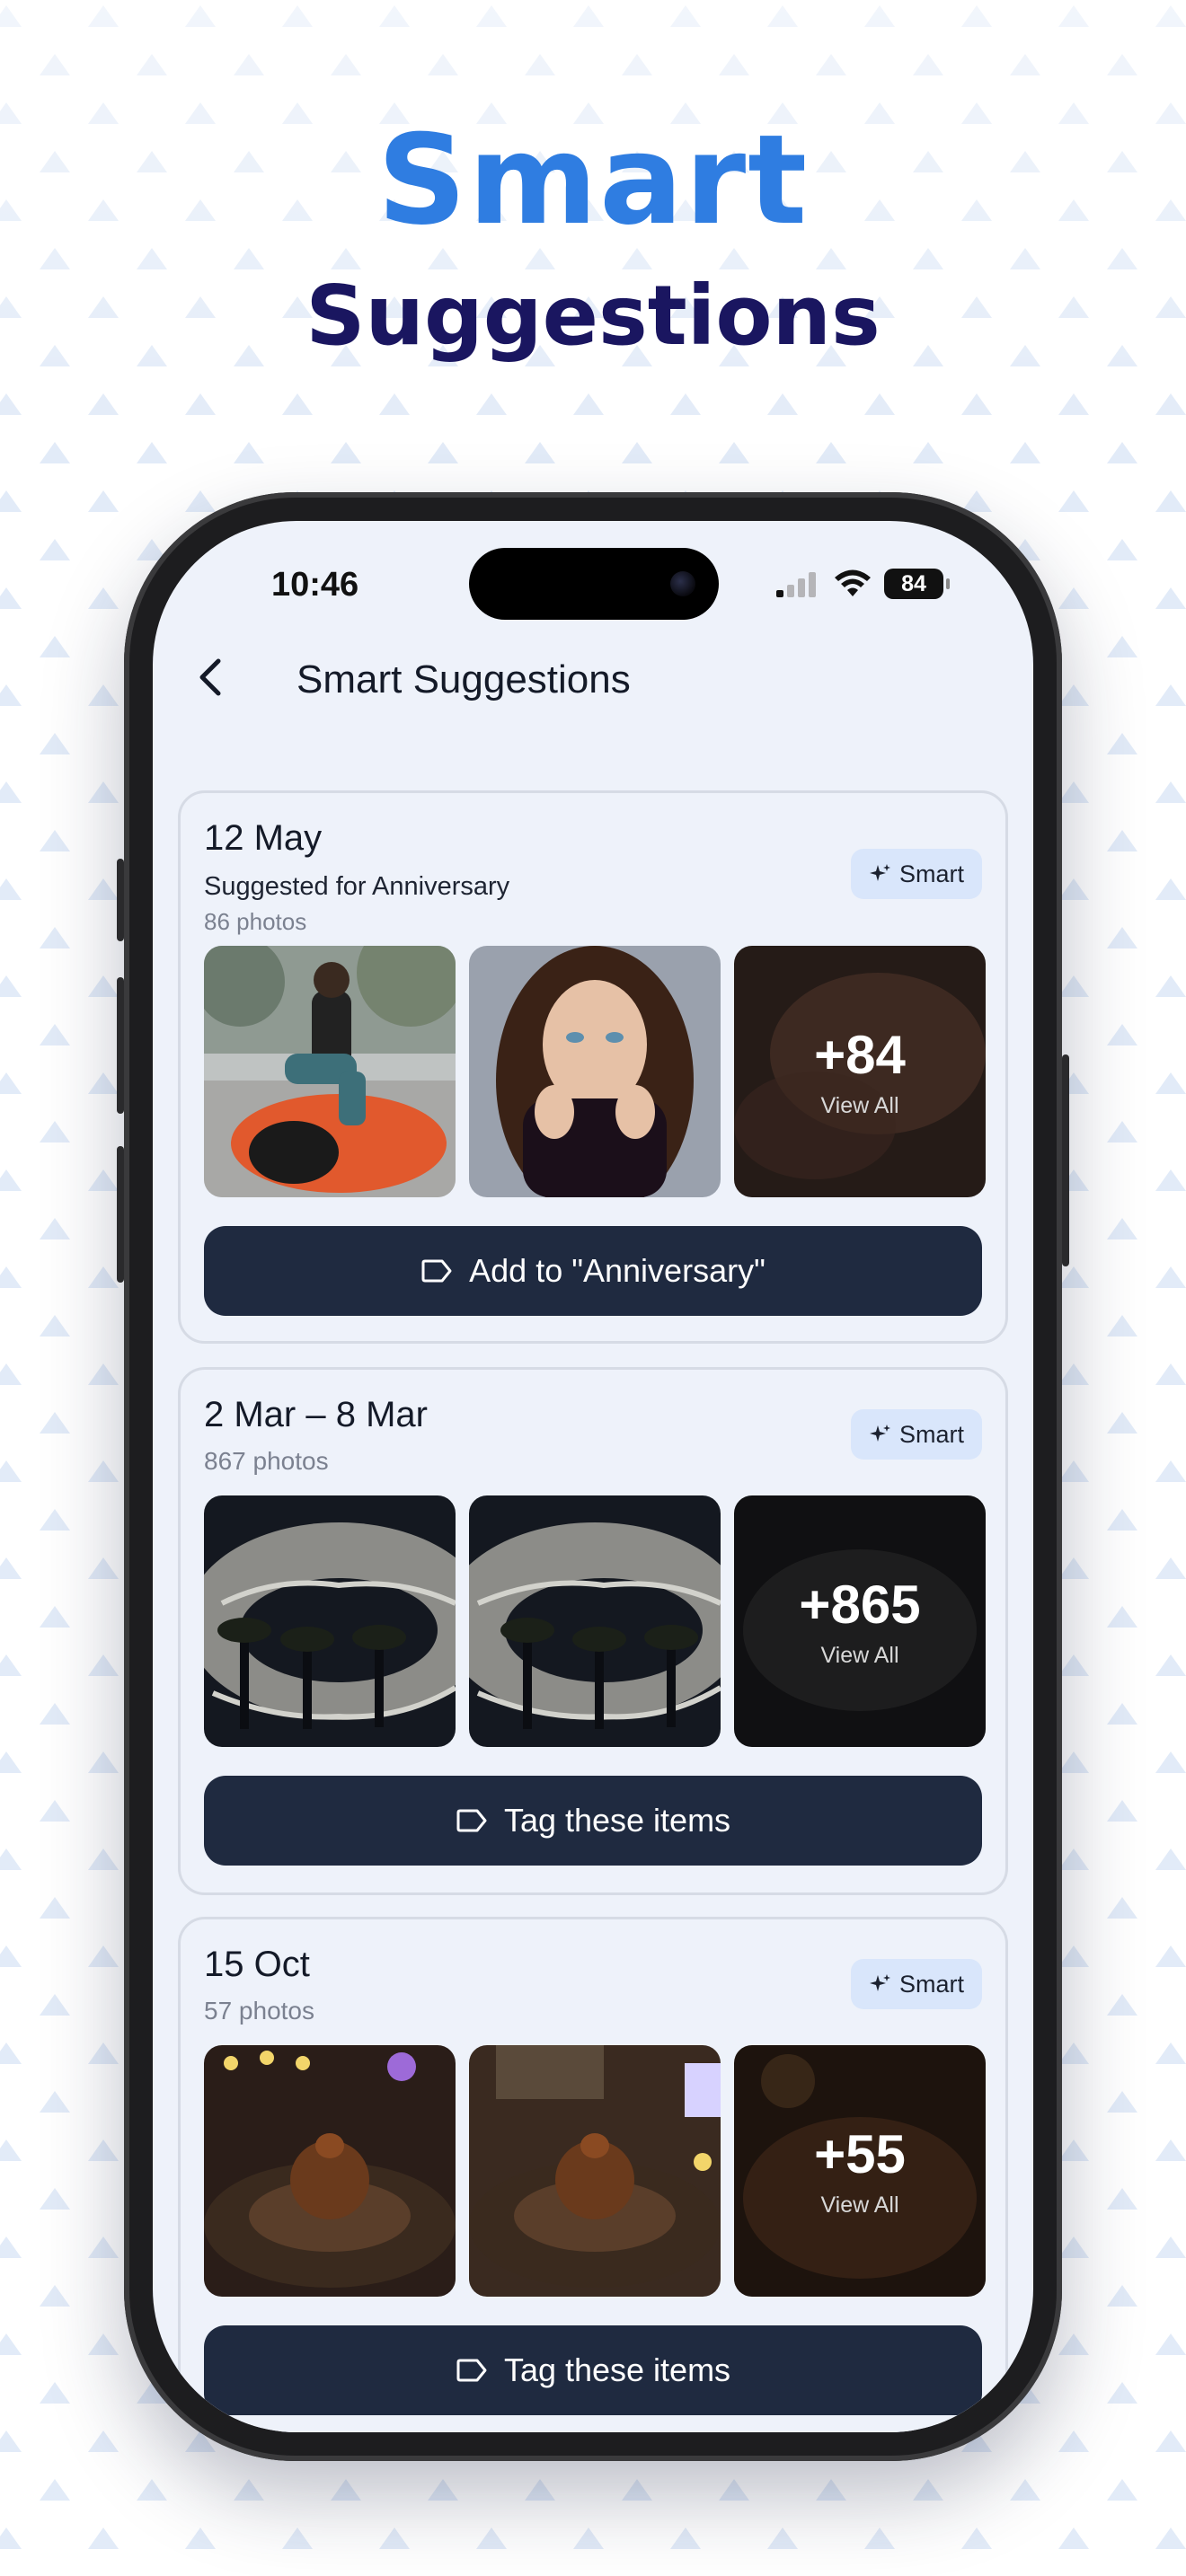  Describe the element at coordinates (463, 679) in the screenshot. I see `page-title: Smart Suggestions` at that location.